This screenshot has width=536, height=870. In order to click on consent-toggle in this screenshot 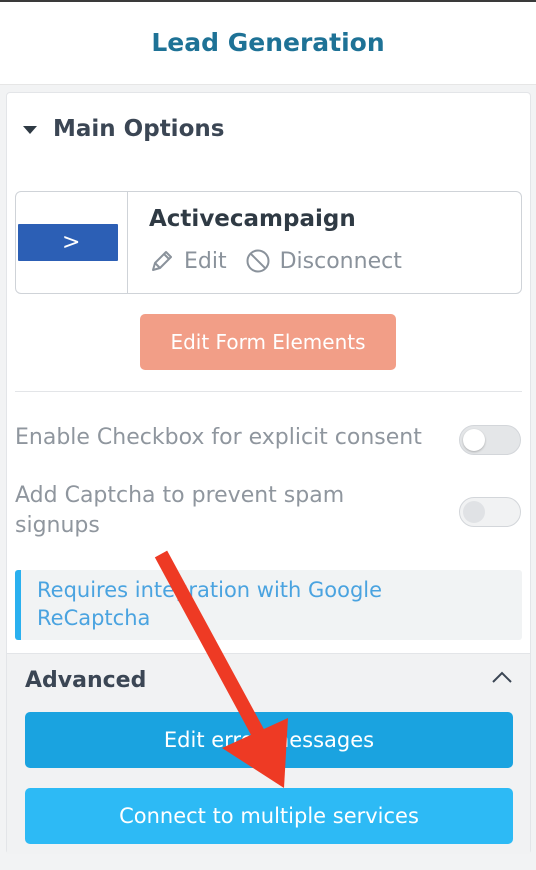, I will do `click(490, 440)`.